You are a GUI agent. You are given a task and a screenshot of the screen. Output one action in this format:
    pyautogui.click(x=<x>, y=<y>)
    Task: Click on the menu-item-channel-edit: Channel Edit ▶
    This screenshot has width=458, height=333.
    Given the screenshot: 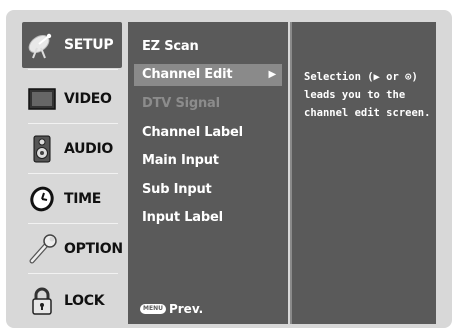 What is the action you would take?
    pyautogui.click(x=208, y=75)
    